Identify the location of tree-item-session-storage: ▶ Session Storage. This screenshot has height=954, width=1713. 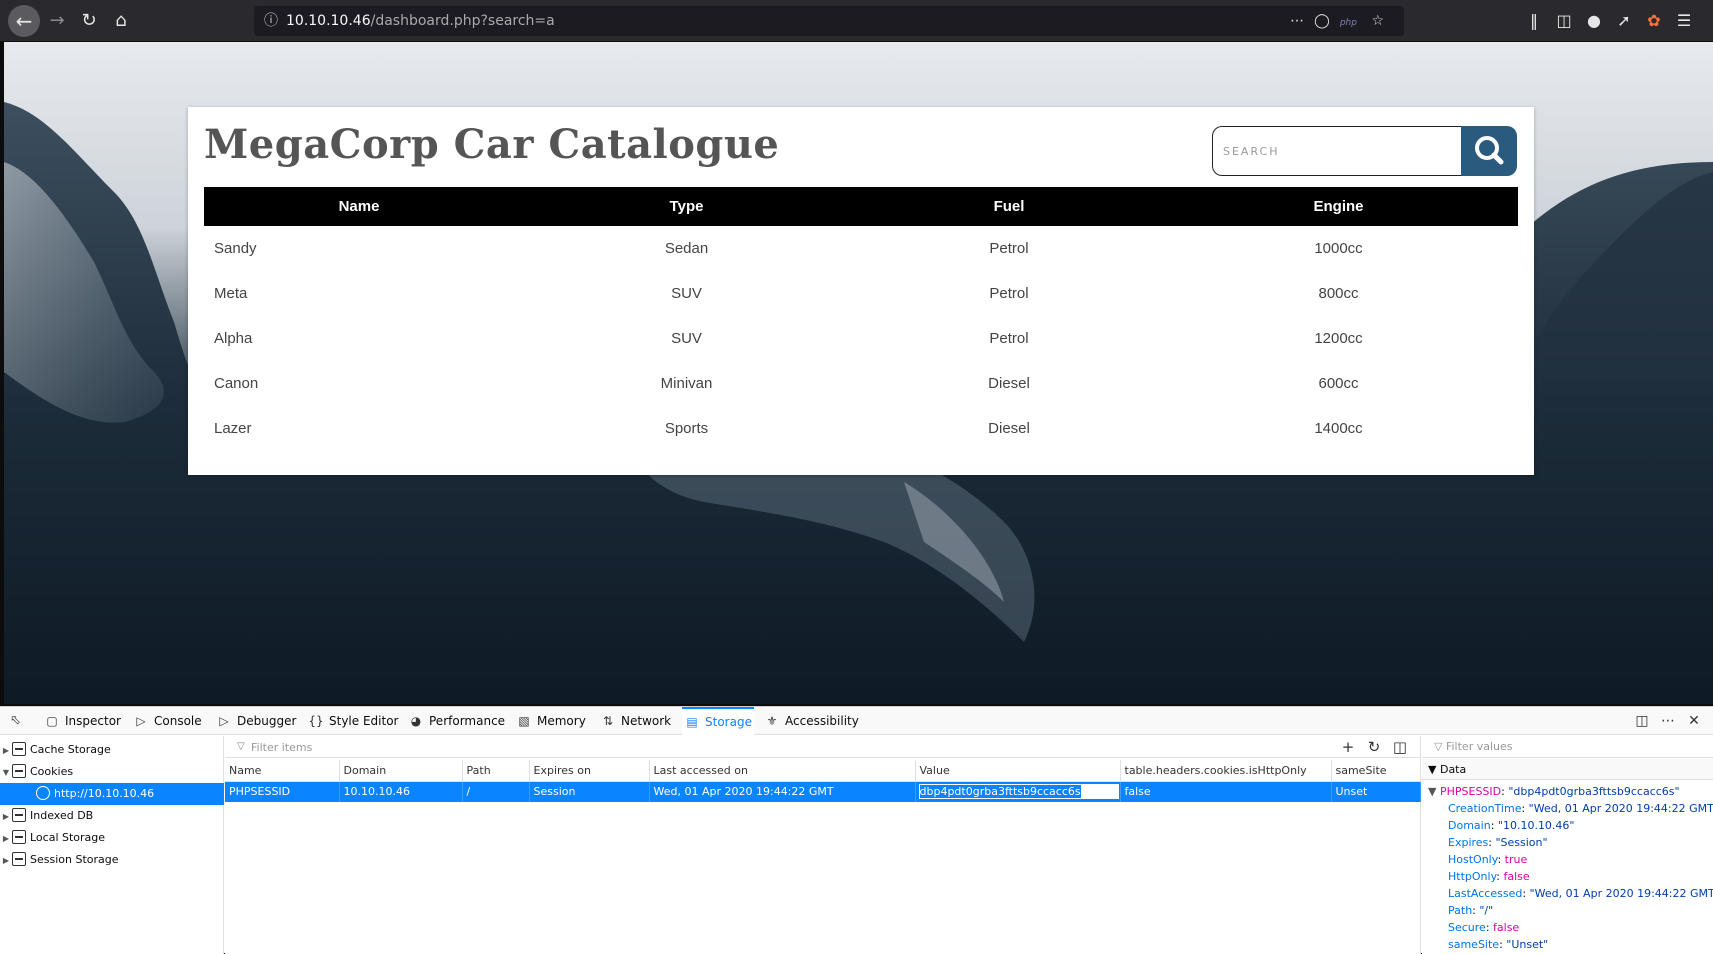
(112, 860).